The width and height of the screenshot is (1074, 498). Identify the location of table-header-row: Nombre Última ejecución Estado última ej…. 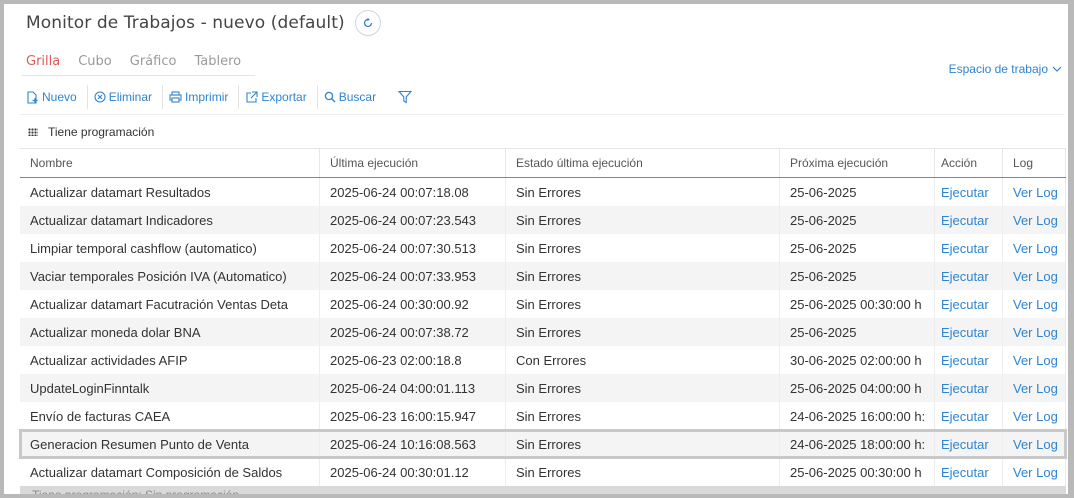
(543, 163).